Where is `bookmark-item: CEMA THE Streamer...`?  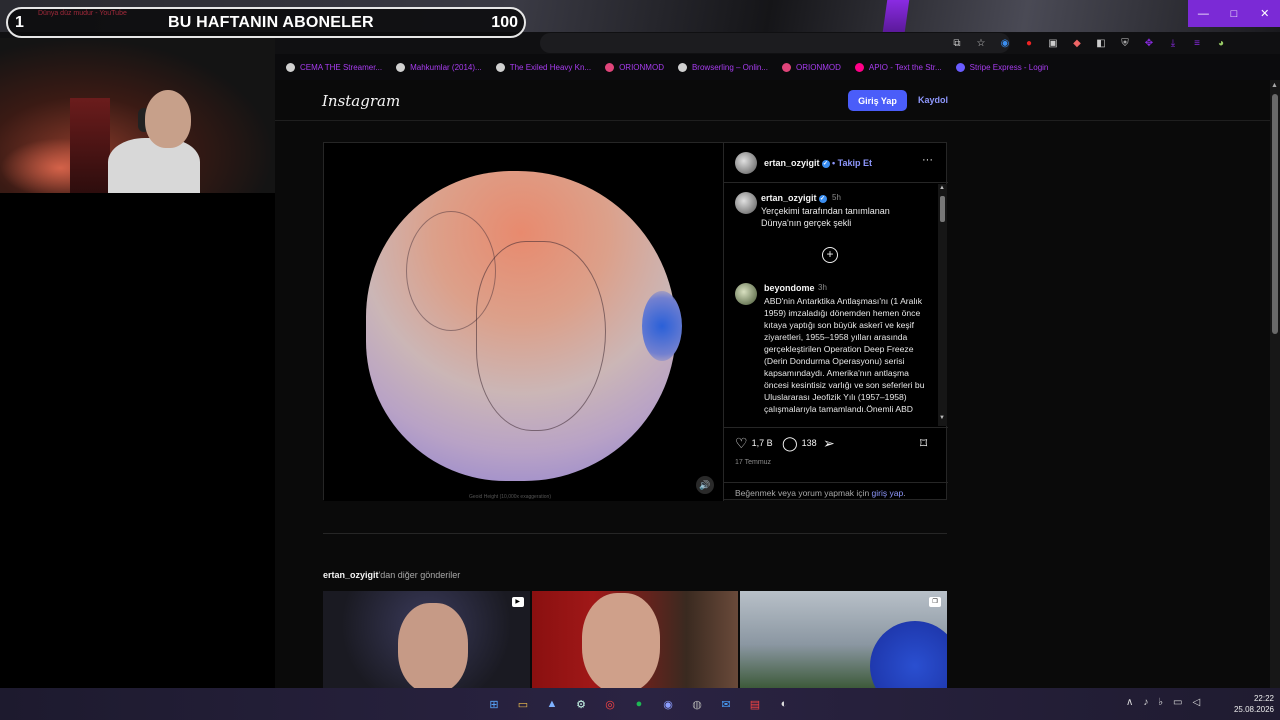 bookmark-item: CEMA THE Streamer... is located at coordinates (334, 67).